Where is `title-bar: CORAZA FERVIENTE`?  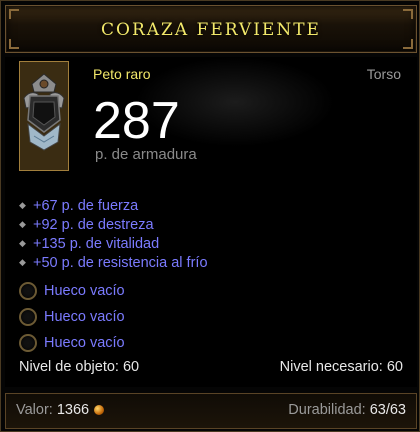 title-bar: CORAZA FERVIENTE is located at coordinates (211, 29).